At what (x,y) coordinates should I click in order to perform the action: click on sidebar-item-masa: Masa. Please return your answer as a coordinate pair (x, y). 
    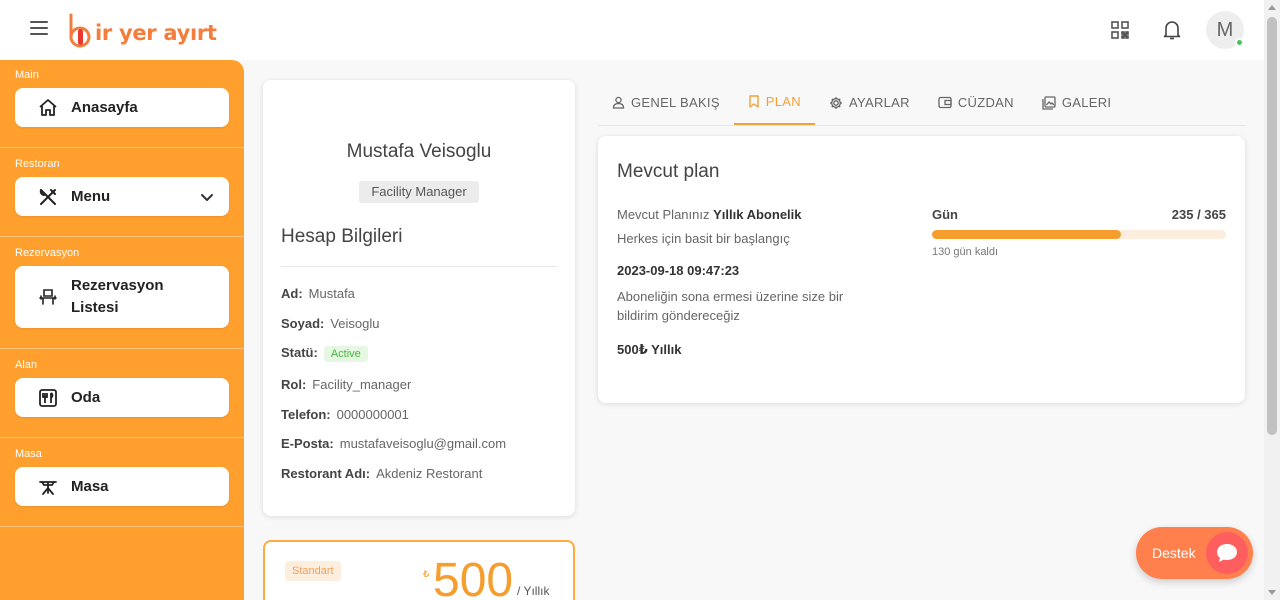
    Looking at the image, I should click on (122, 486).